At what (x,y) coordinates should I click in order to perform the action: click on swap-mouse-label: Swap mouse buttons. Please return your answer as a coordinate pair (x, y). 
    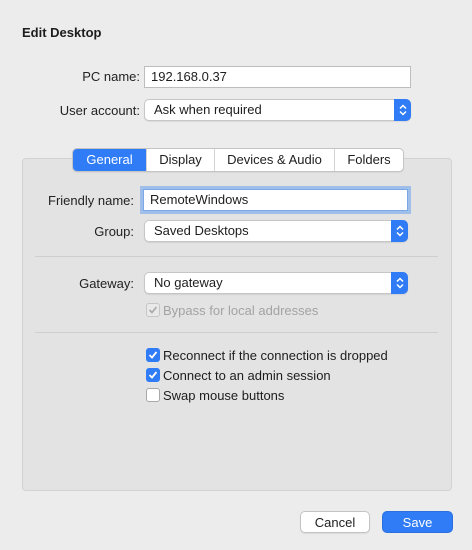
    Looking at the image, I should click on (224, 395).